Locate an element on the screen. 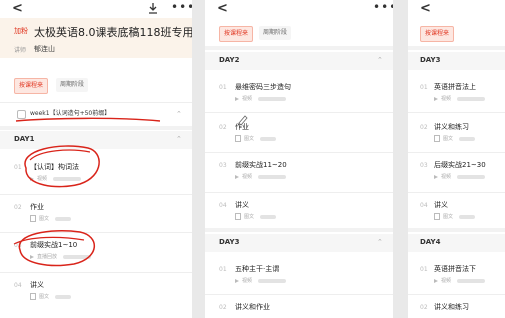 The height and width of the screenshot is (318, 505). day-label: DAY3 is located at coordinates (229, 242).